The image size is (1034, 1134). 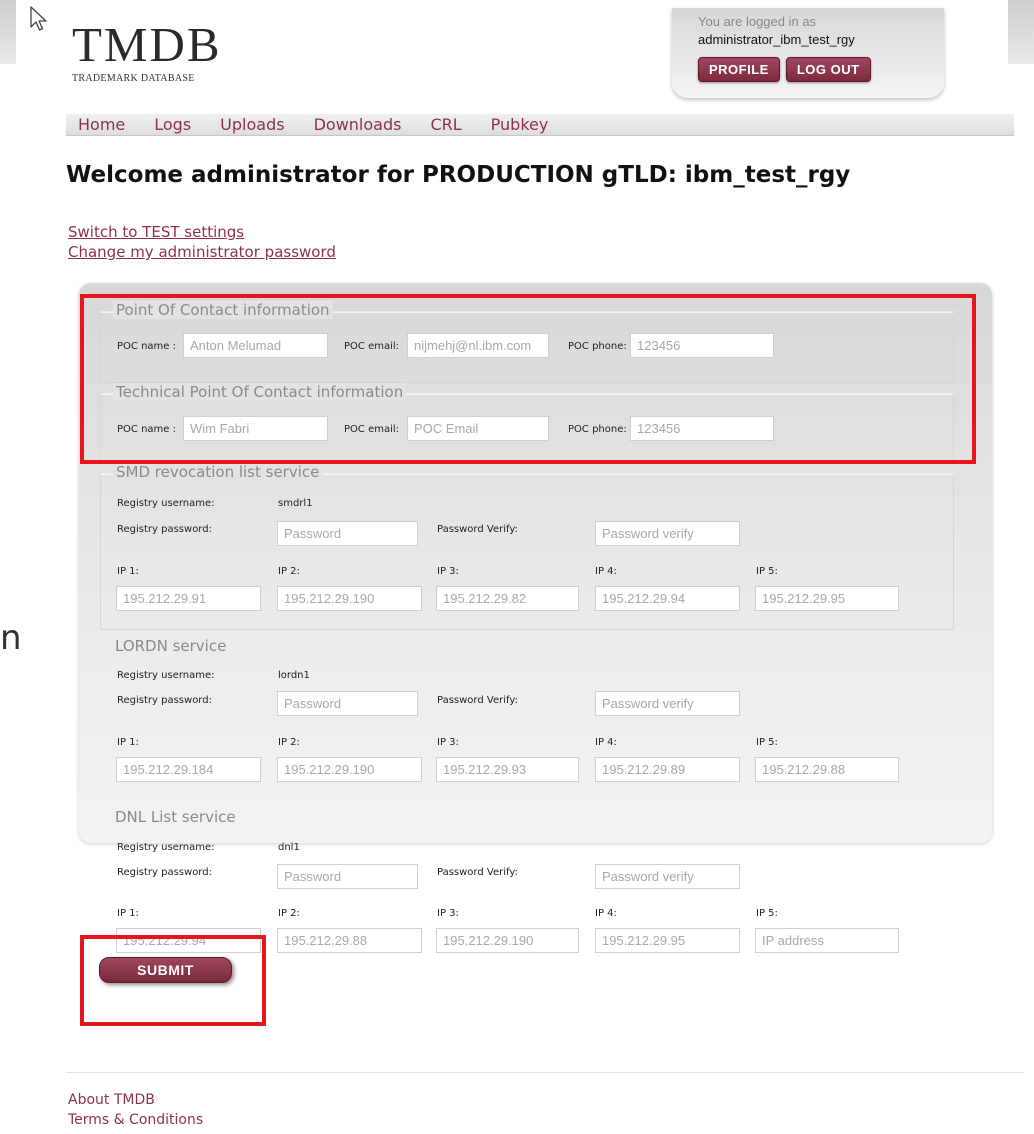 I want to click on smd-service-legend: SMD revocation list service, so click(x=218, y=472).